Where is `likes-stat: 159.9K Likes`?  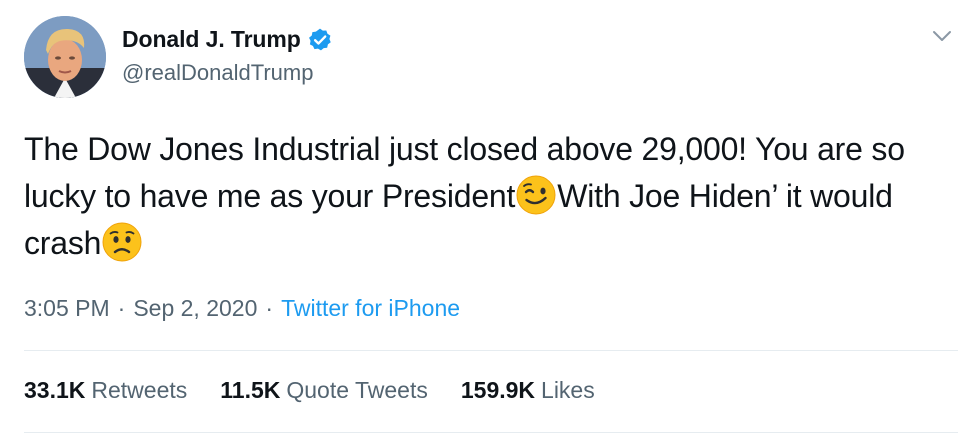
likes-stat: 159.9K Likes is located at coordinates (528, 390).